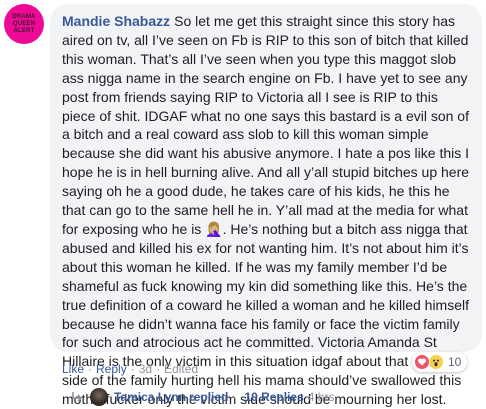 This screenshot has width=486, height=409. I want to click on comment-author-link: Mandie Shabazz, so click(116, 21).